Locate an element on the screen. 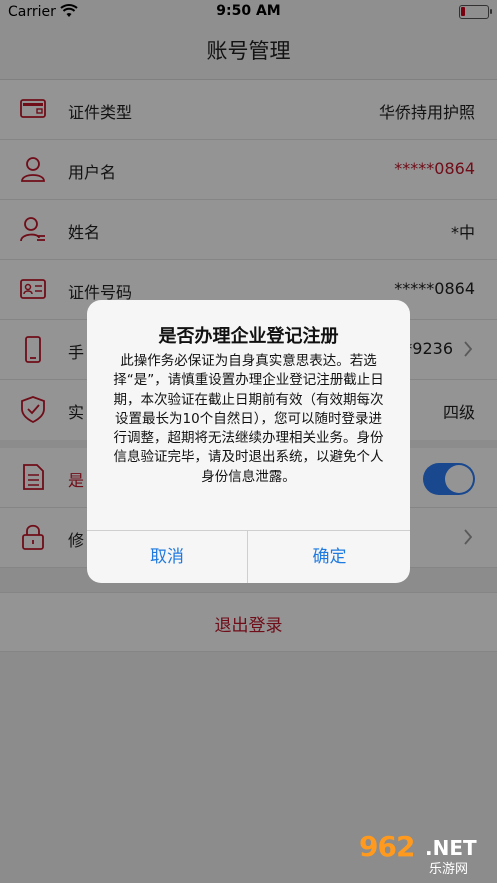 The image size is (497, 883). dialog-button-bar: 取消 确定 is located at coordinates (248, 556).